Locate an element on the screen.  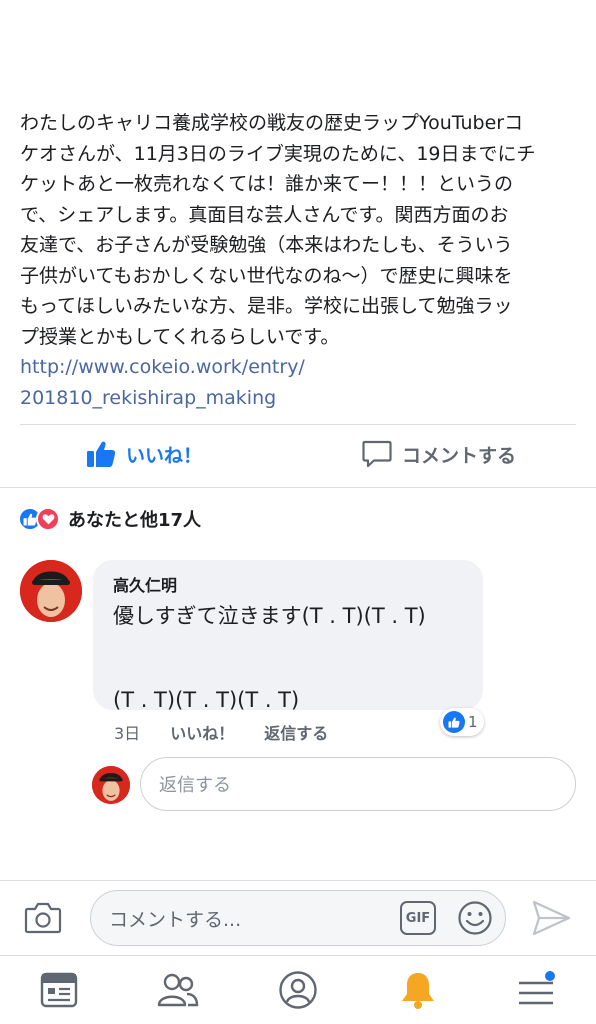
composer-divider is located at coordinates (298, 880).